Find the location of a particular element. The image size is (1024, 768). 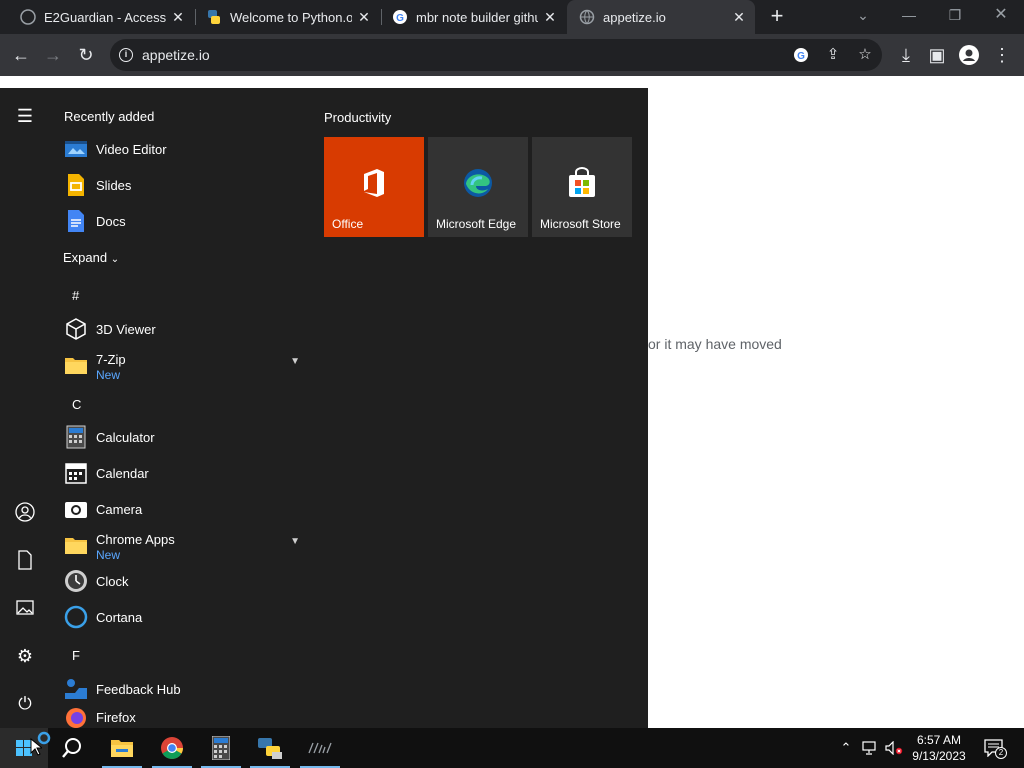

taskbar-file-explorer is located at coordinates (122, 748).